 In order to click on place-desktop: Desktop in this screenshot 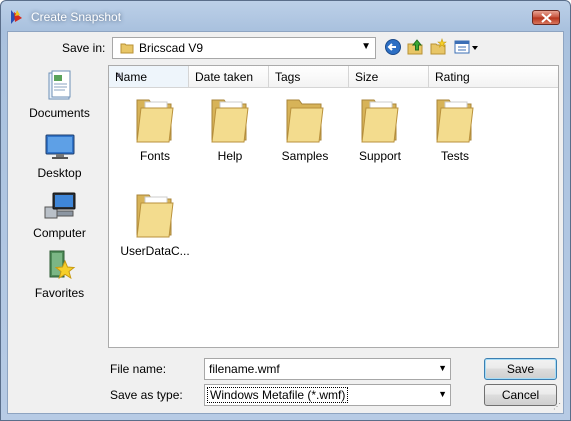, I will do `click(59, 158)`.